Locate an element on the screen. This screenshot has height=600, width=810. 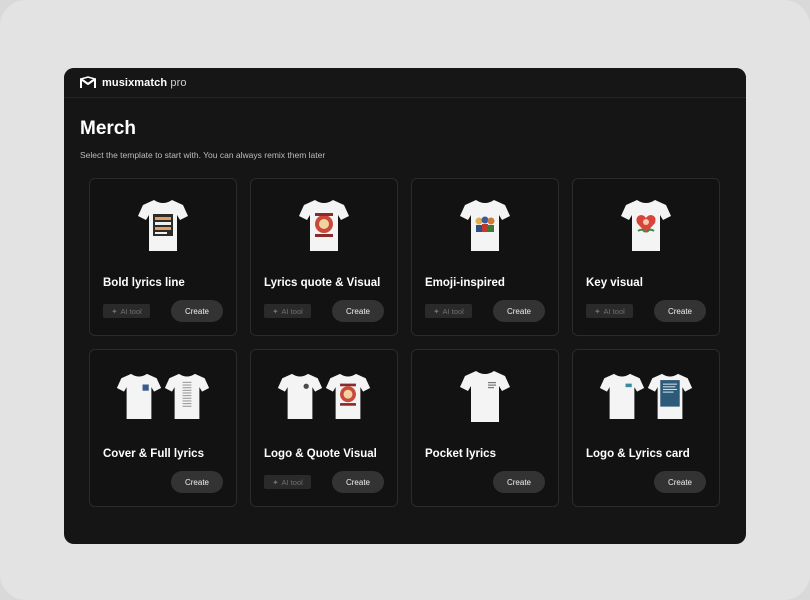
card-title: Emoji-inspired is located at coordinates (465, 283).